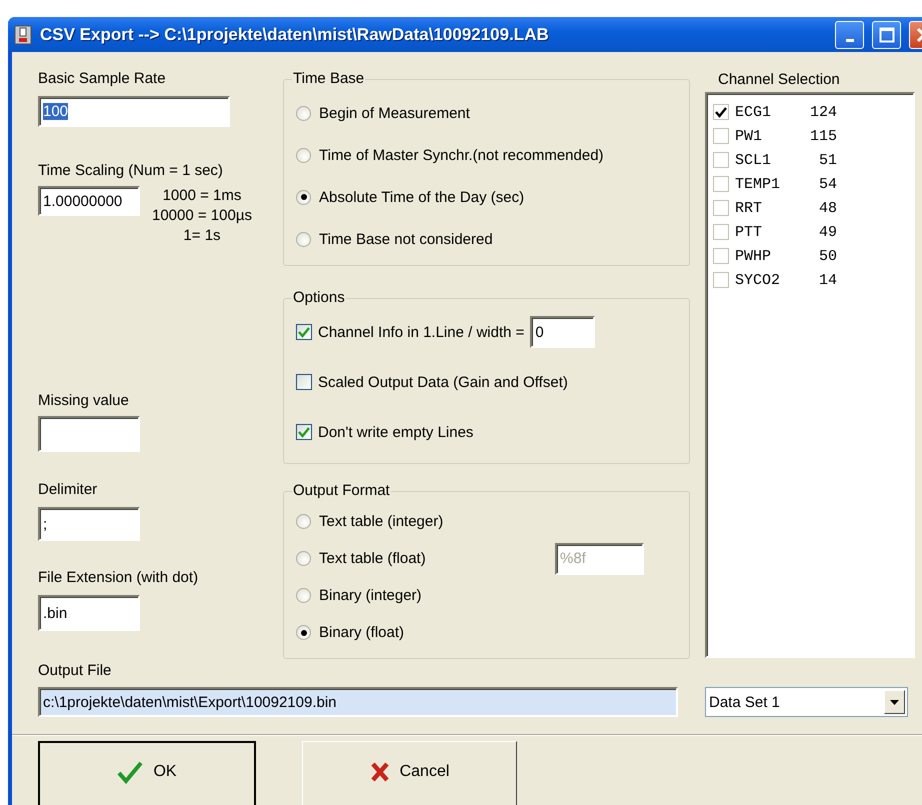 This screenshot has height=805, width=922. Describe the element at coordinates (461, 155) in the screenshot. I see `radio-label: Time of Master Synchr.(not recommended)` at that location.